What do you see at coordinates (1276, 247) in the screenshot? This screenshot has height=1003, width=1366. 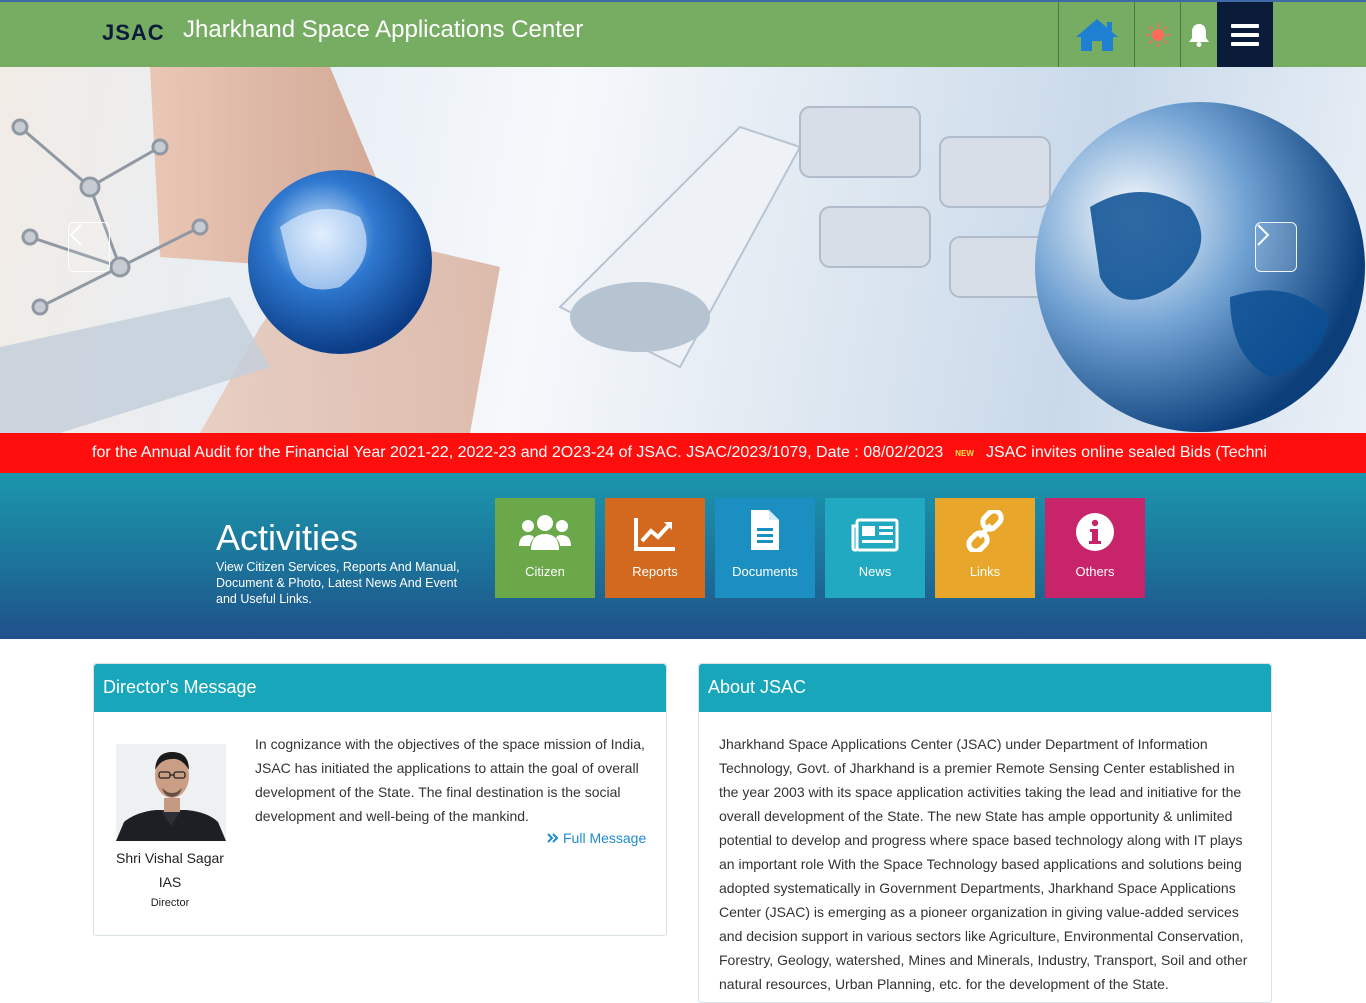 I see `carousel-next-button` at bounding box center [1276, 247].